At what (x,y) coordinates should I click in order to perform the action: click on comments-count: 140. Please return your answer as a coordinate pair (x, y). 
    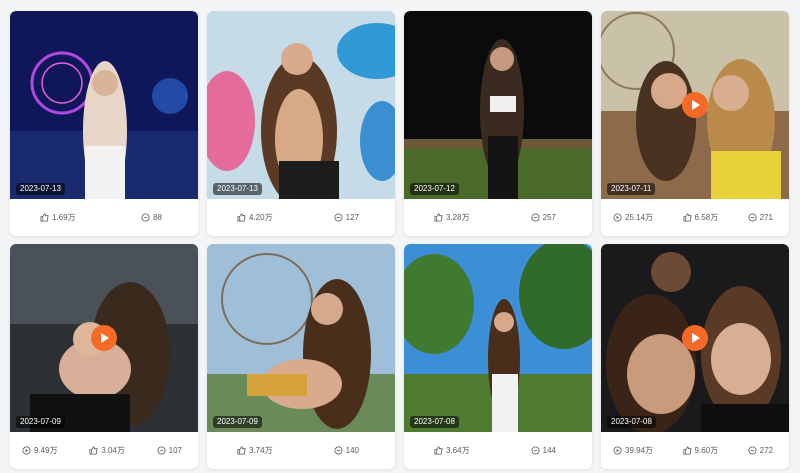
    Looking at the image, I should click on (352, 450).